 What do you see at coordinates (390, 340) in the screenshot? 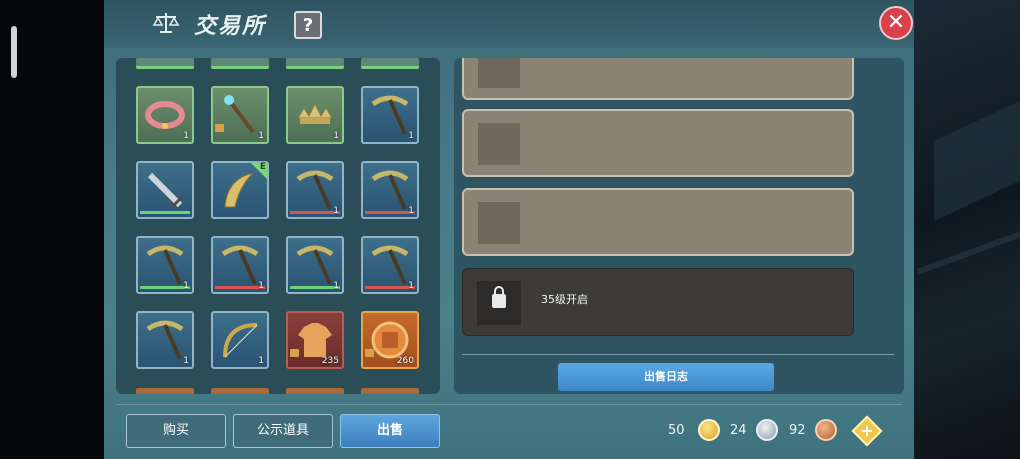
I see `inventory-slot: 260` at bounding box center [390, 340].